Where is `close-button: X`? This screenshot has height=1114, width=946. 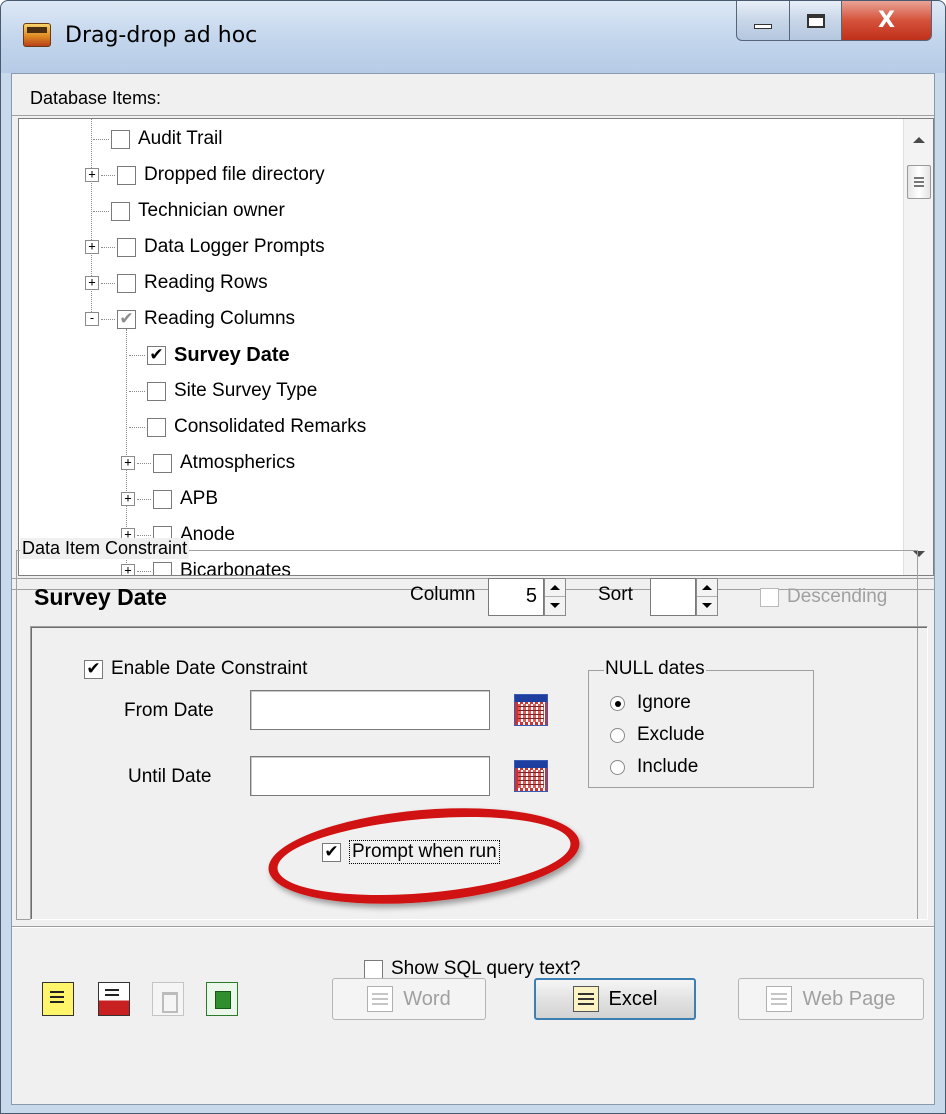
close-button: X is located at coordinates (887, 21).